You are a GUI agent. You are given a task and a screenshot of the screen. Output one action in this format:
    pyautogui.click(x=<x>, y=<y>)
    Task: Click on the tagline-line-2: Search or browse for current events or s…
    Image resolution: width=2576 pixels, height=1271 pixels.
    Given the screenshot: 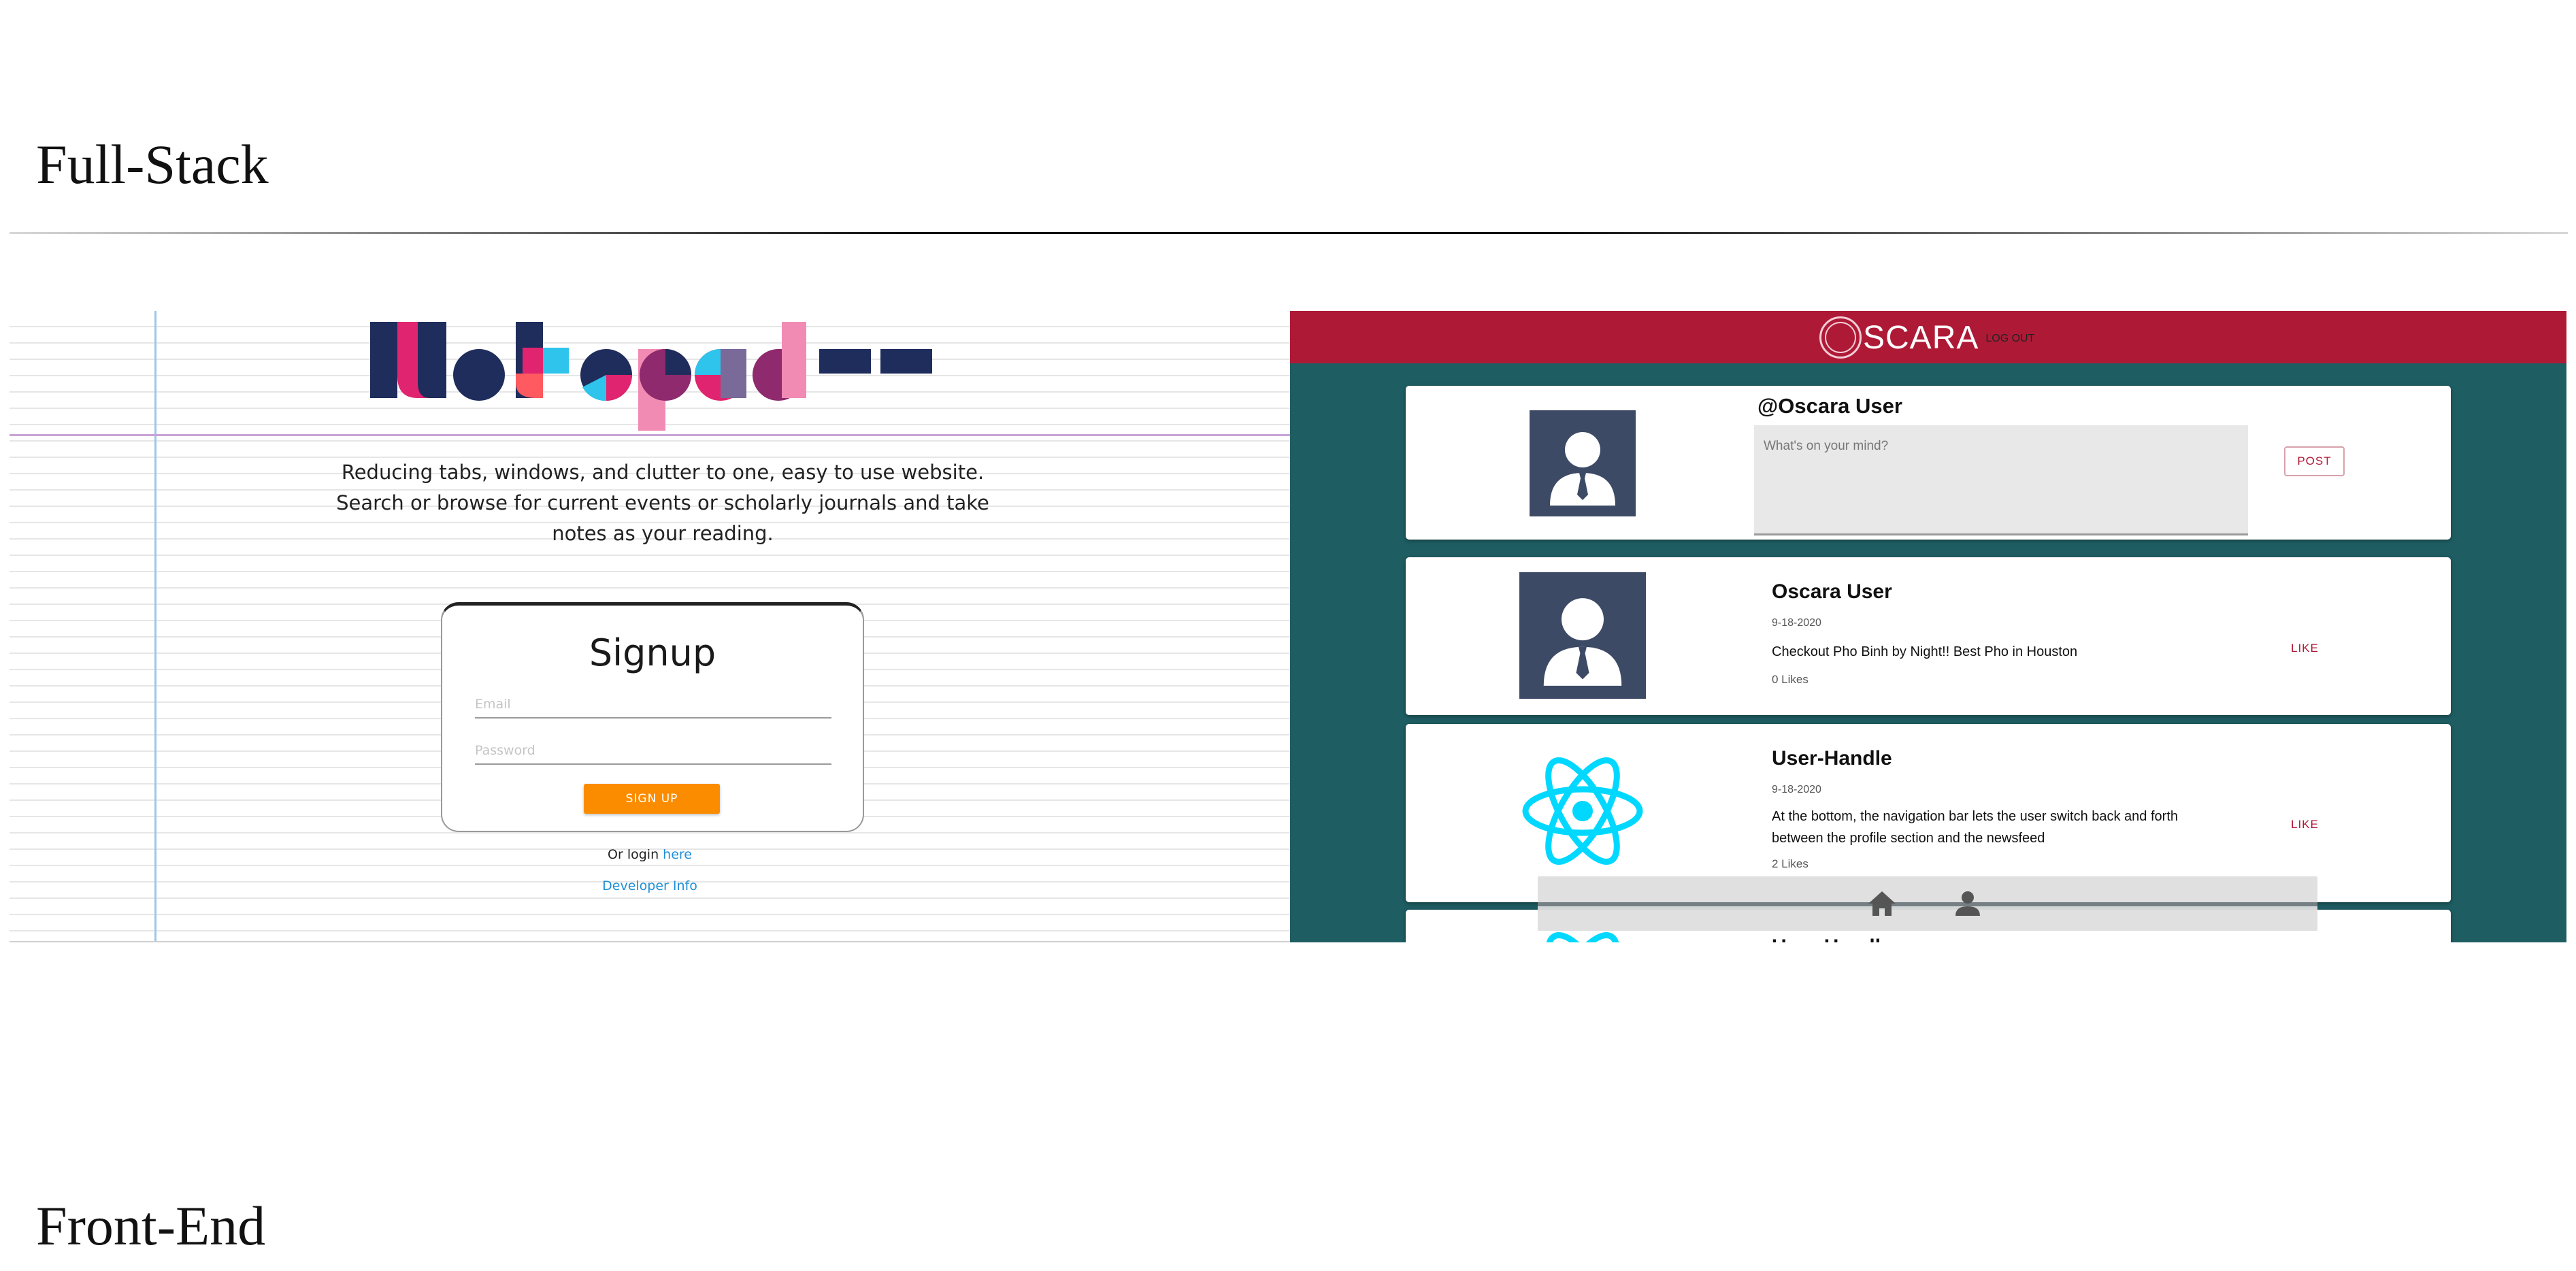 What is the action you would take?
    pyautogui.click(x=663, y=502)
    